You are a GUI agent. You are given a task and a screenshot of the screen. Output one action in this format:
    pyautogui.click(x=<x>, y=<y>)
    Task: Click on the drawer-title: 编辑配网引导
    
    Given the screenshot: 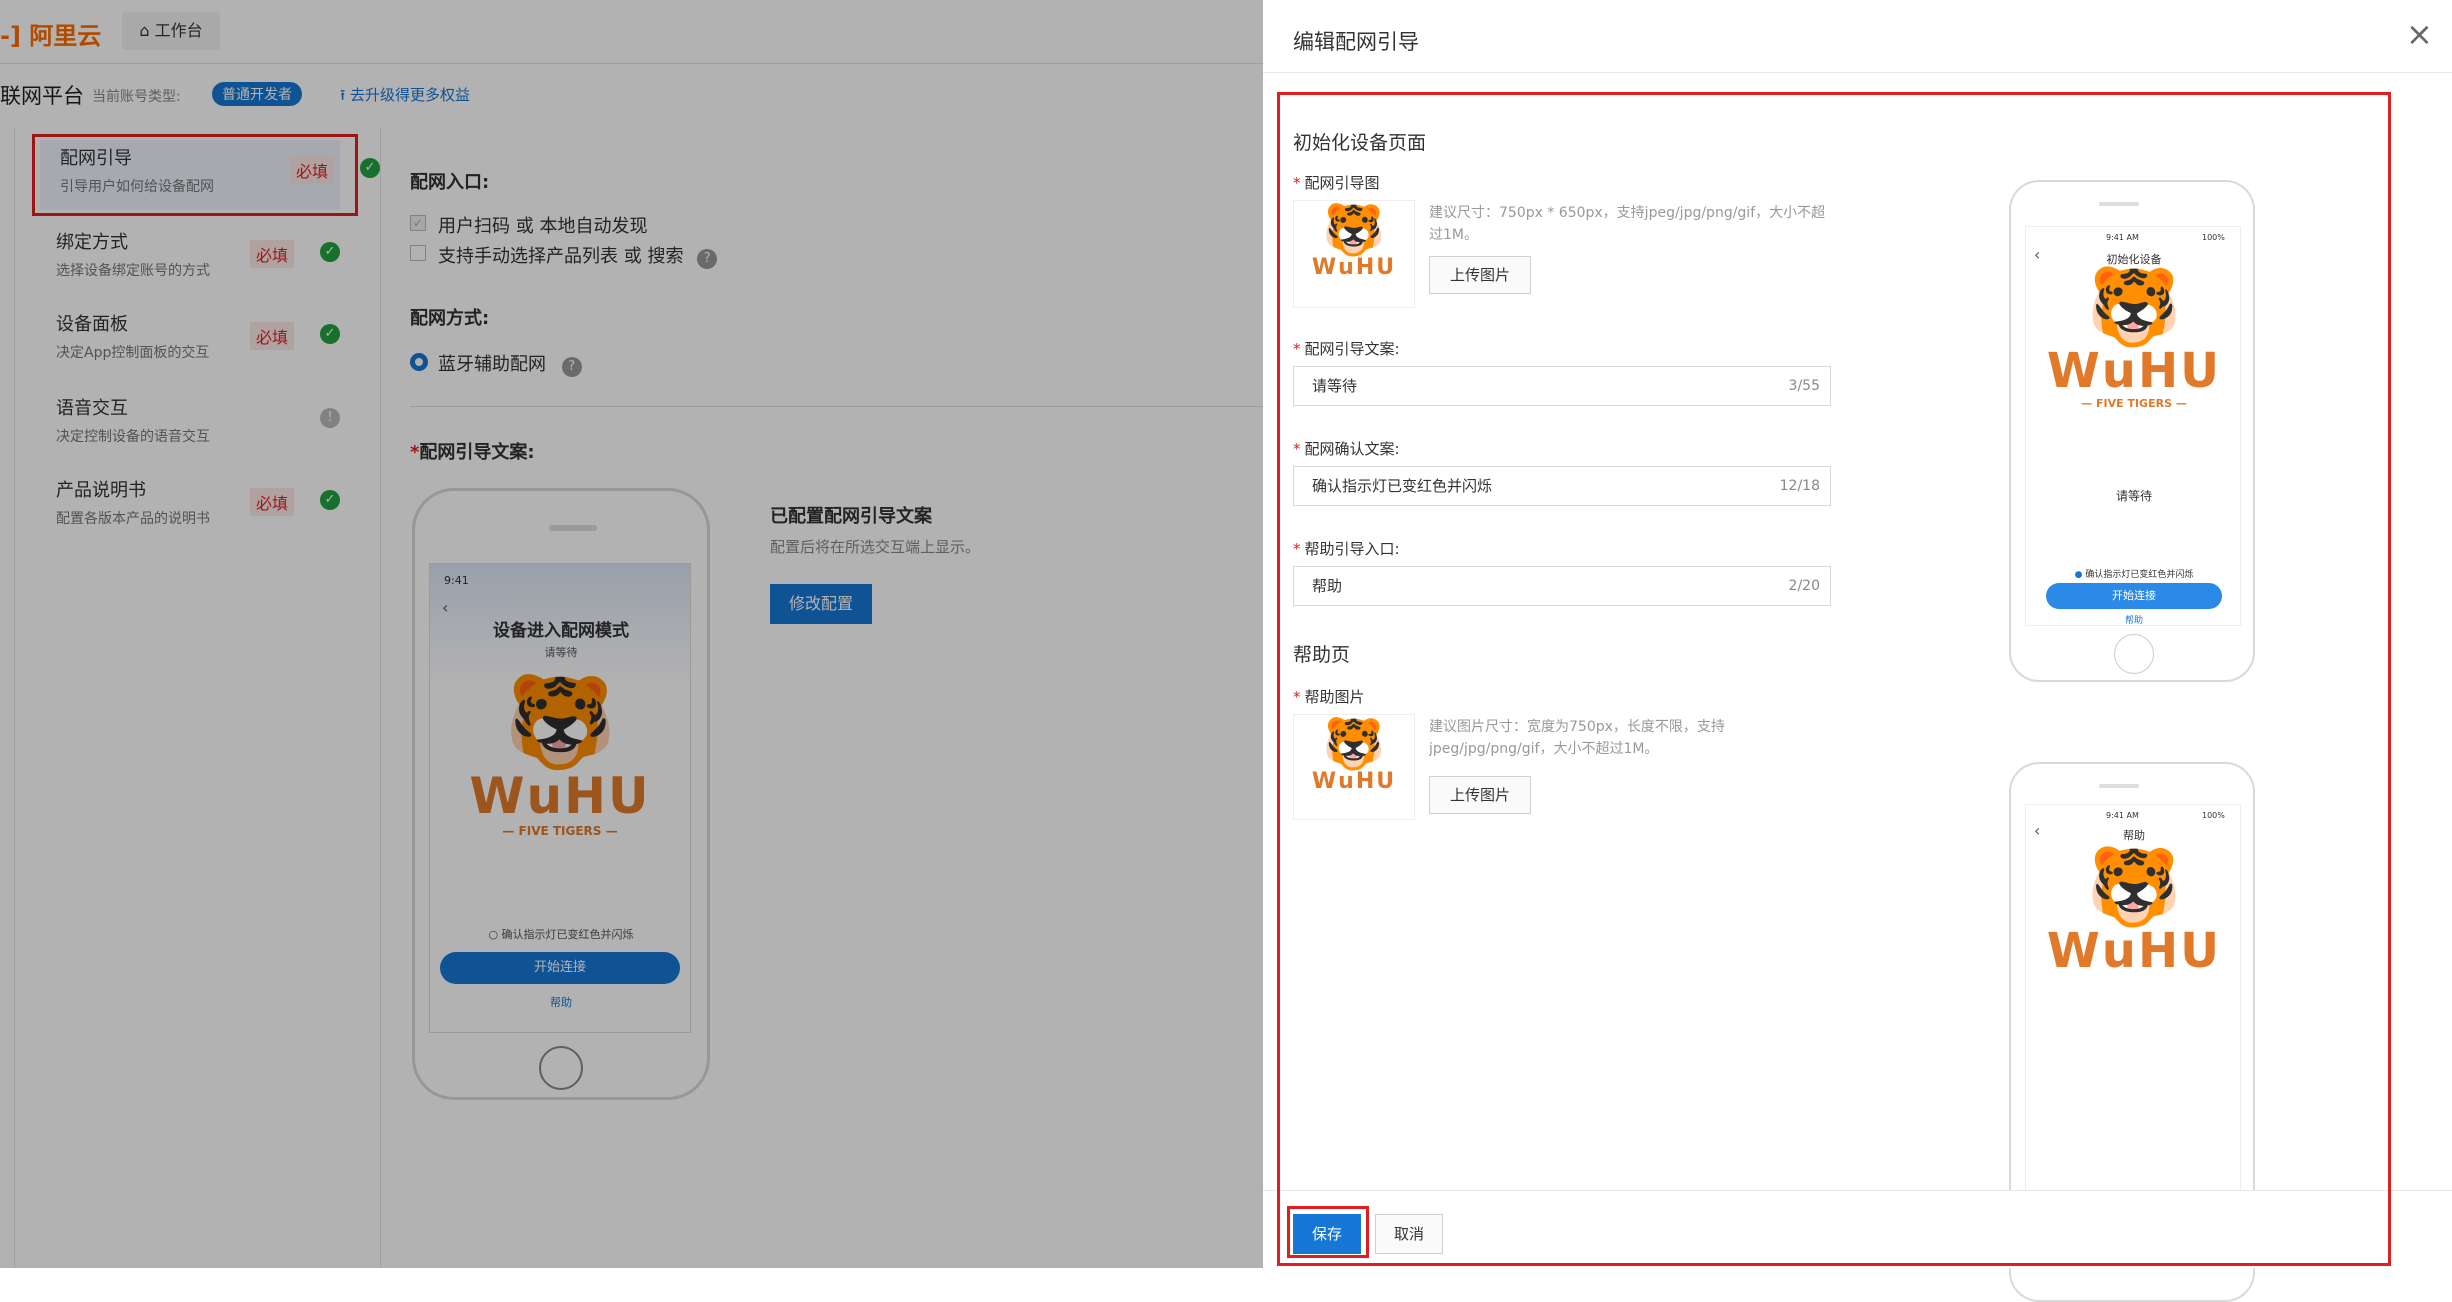 What is the action you would take?
    pyautogui.click(x=1356, y=42)
    